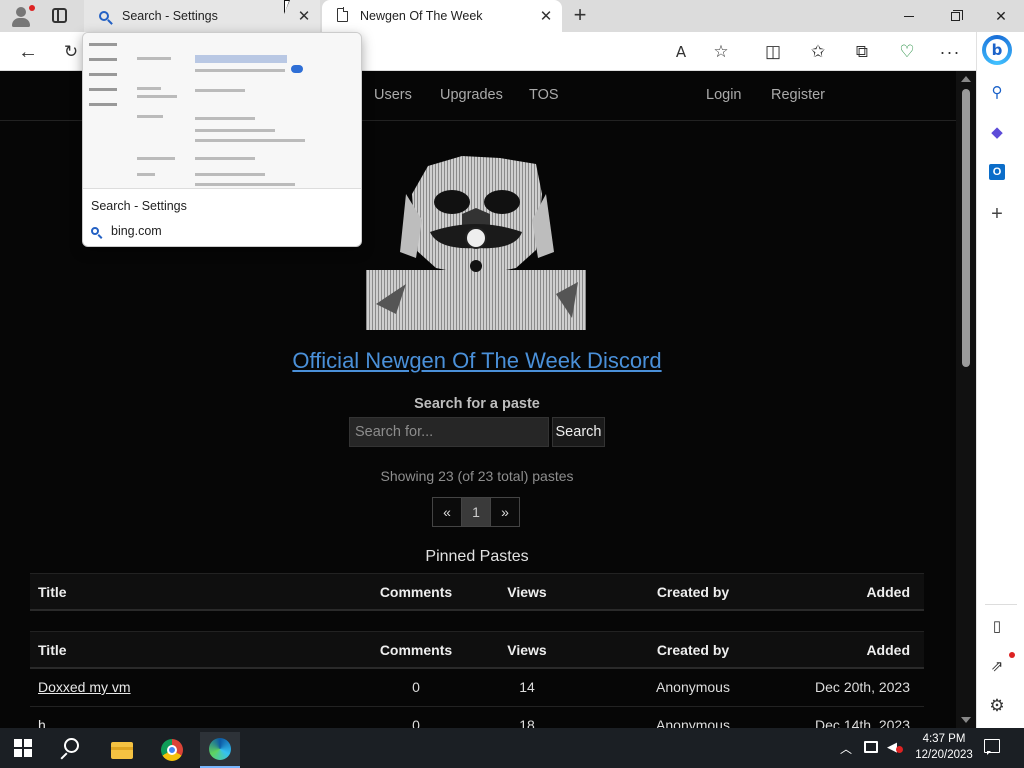 The height and width of the screenshot is (768, 1024). Describe the element at coordinates (512, 748) in the screenshot. I see `windows-taskbar: ︿ ◀ 4:37 PM 12/20/2023` at that location.